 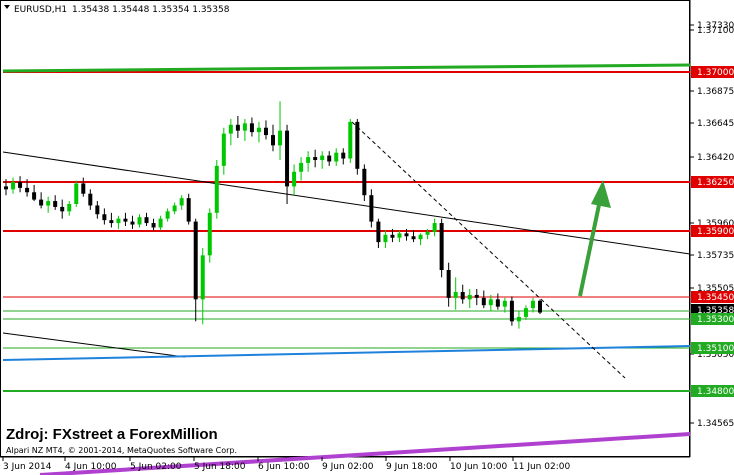 I want to click on time-tick: 5 Jun 02:00, so click(x=156, y=467).